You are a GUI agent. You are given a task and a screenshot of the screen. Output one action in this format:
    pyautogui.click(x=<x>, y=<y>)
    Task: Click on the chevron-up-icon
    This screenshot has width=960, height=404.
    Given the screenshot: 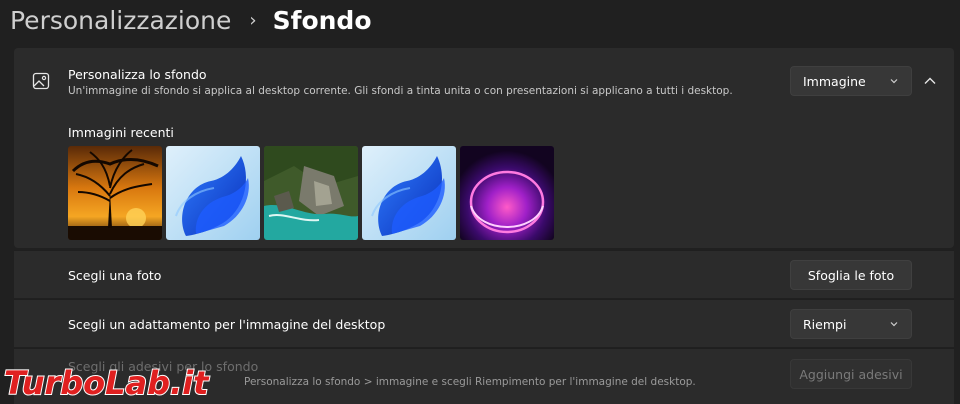 What is the action you would take?
    pyautogui.click(x=930, y=81)
    